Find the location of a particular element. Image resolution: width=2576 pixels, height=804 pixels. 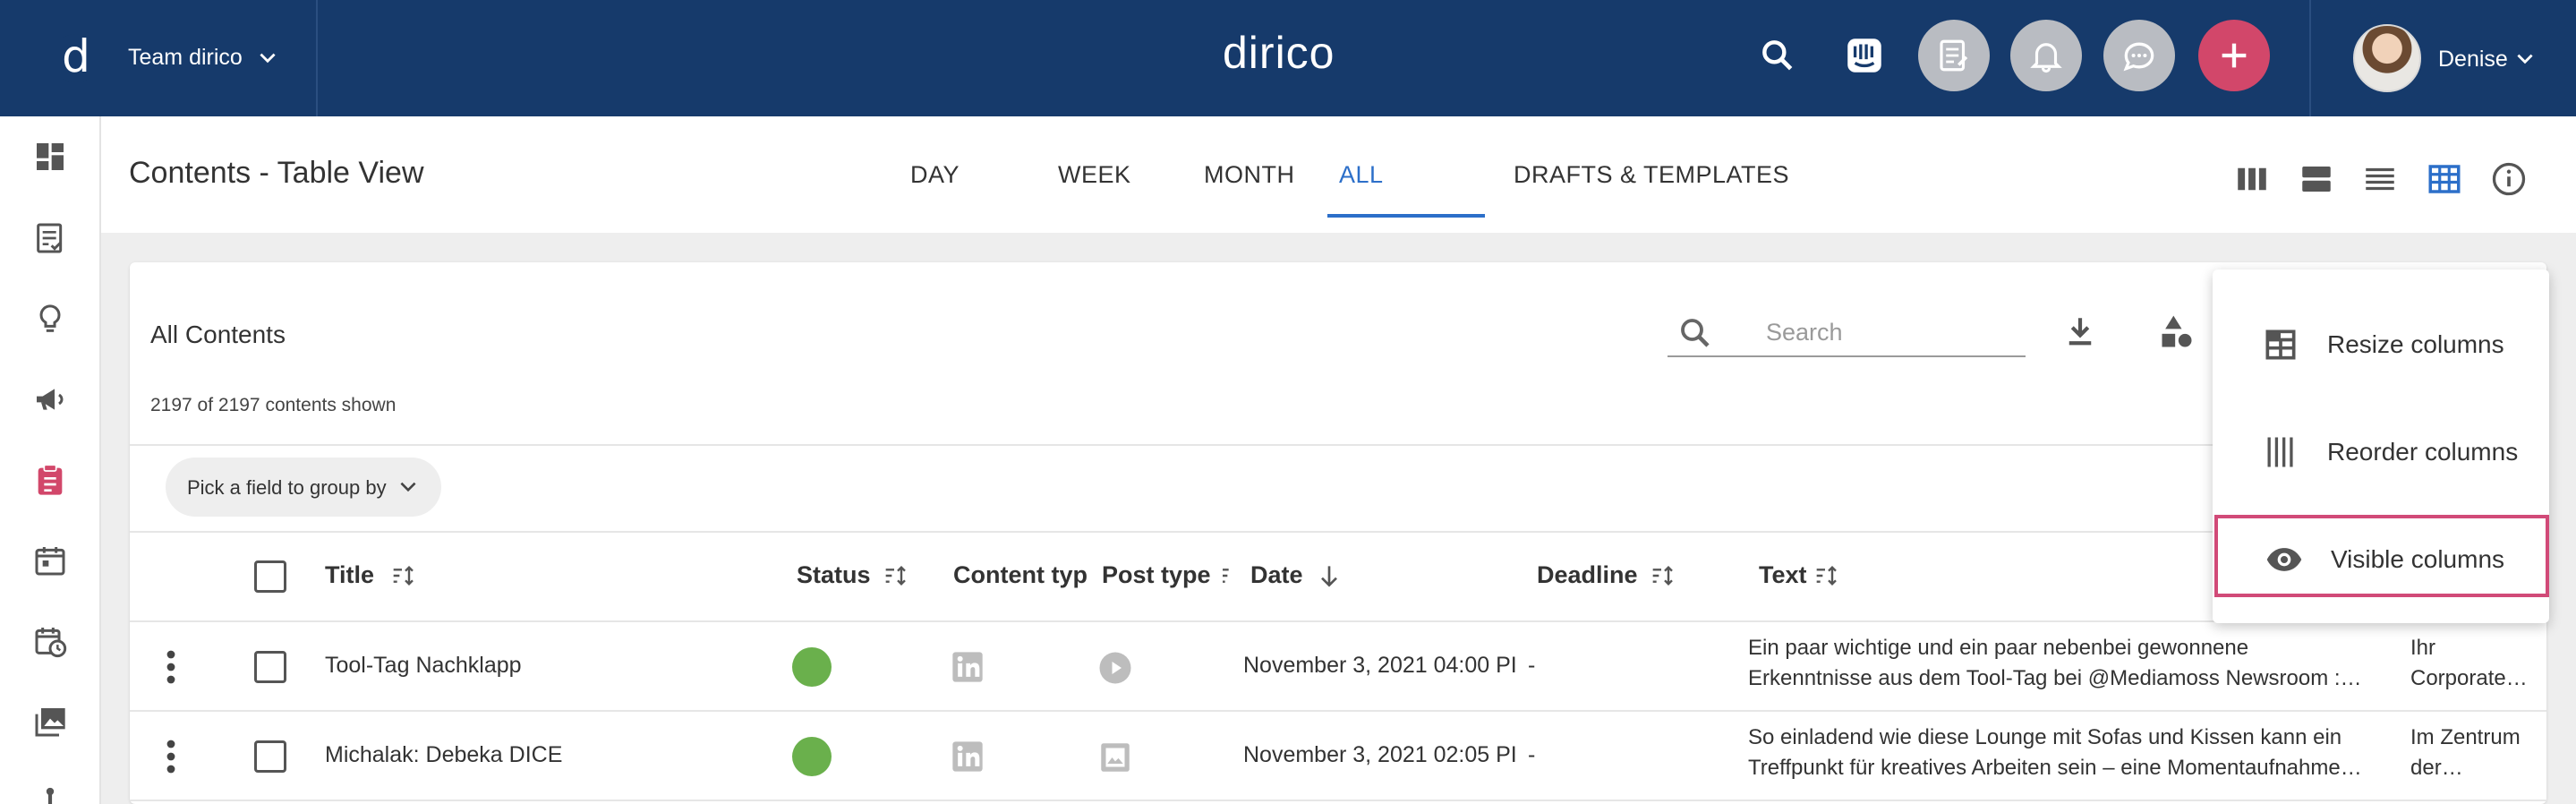

notes-button is located at coordinates (1954, 55).